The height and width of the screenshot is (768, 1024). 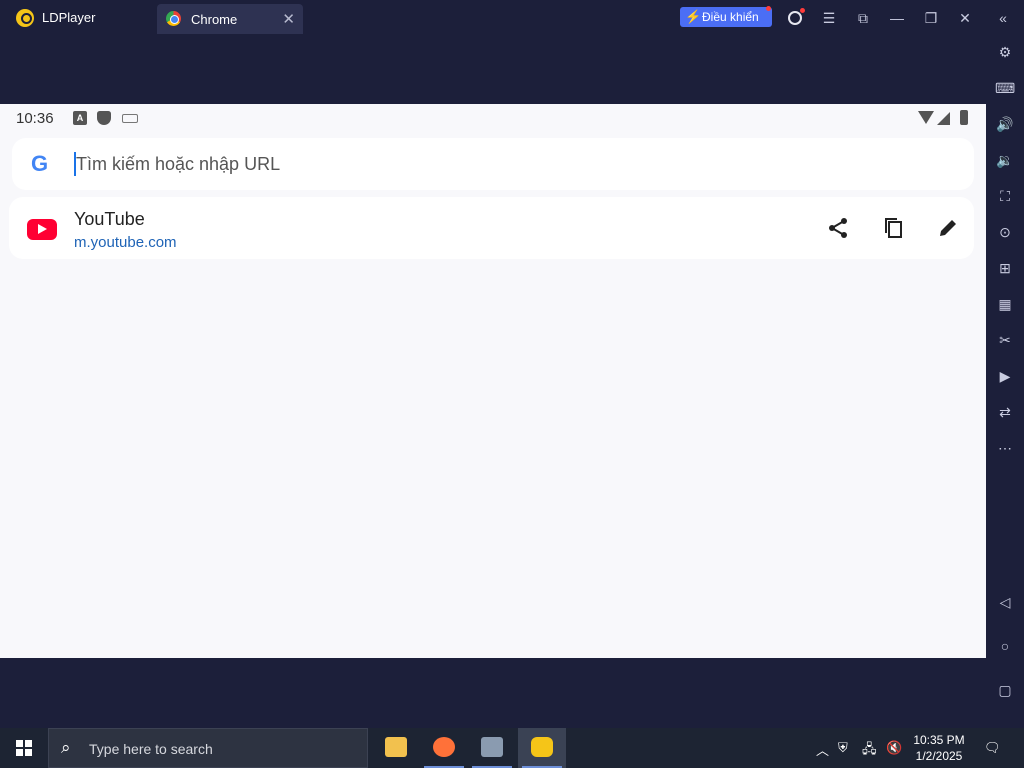 What do you see at coordinates (1005, 124) in the screenshot?
I see `volume-up-icon: 🔊` at bounding box center [1005, 124].